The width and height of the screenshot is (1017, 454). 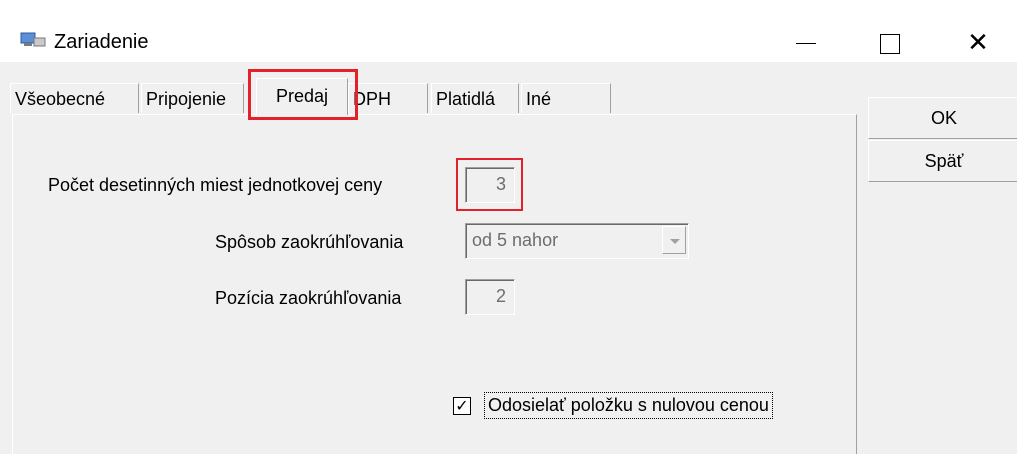 I want to click on decimal-places-label: Počet desetinných miest jednotkovej ceny, so click(x=215, y=185).